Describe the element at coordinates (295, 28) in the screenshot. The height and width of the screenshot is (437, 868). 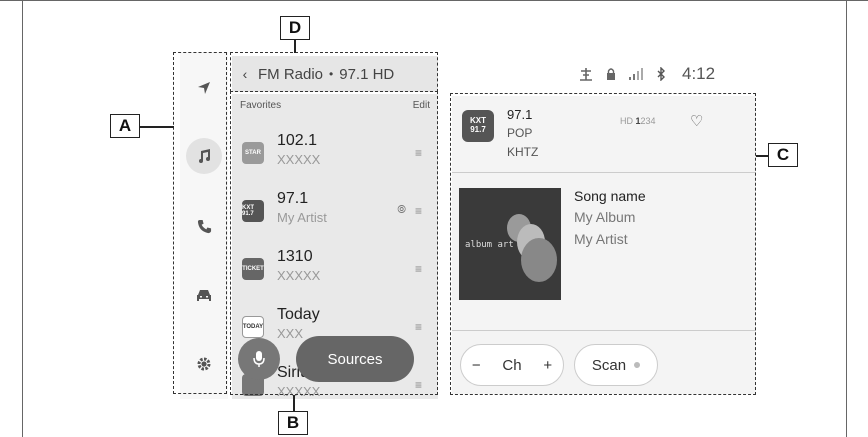
I see `callout-d: D` at that location.